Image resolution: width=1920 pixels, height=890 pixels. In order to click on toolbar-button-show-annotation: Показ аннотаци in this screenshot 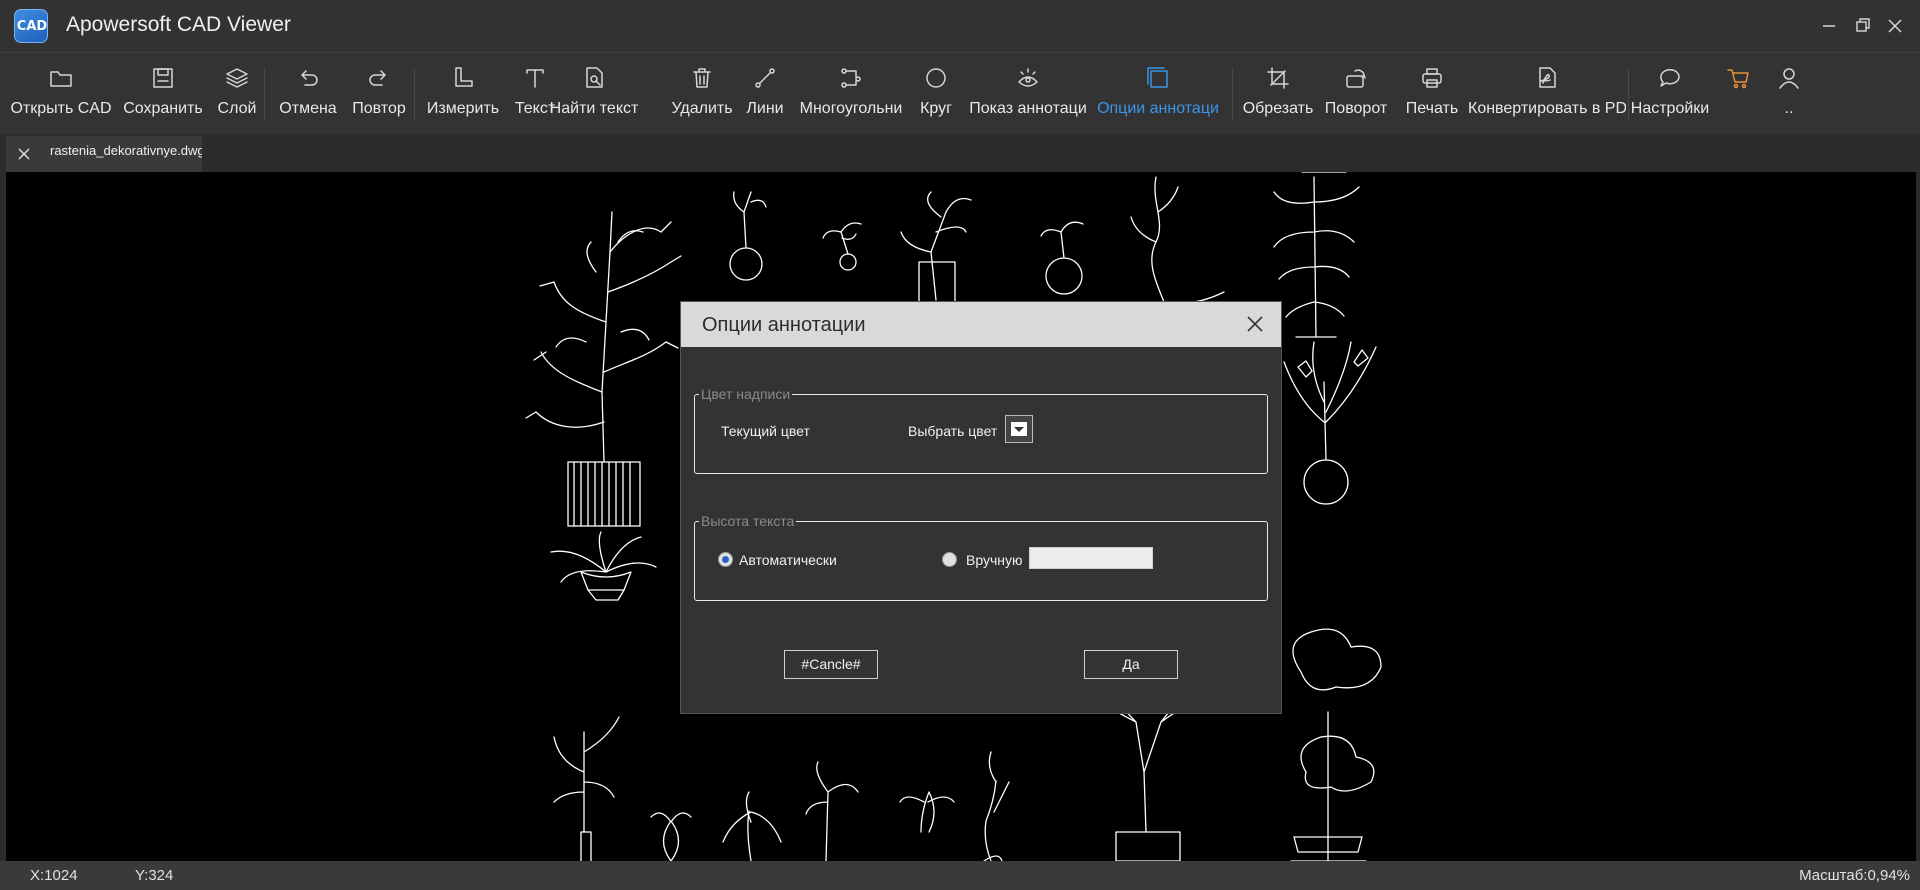, I will do `click(1028, 94)`.